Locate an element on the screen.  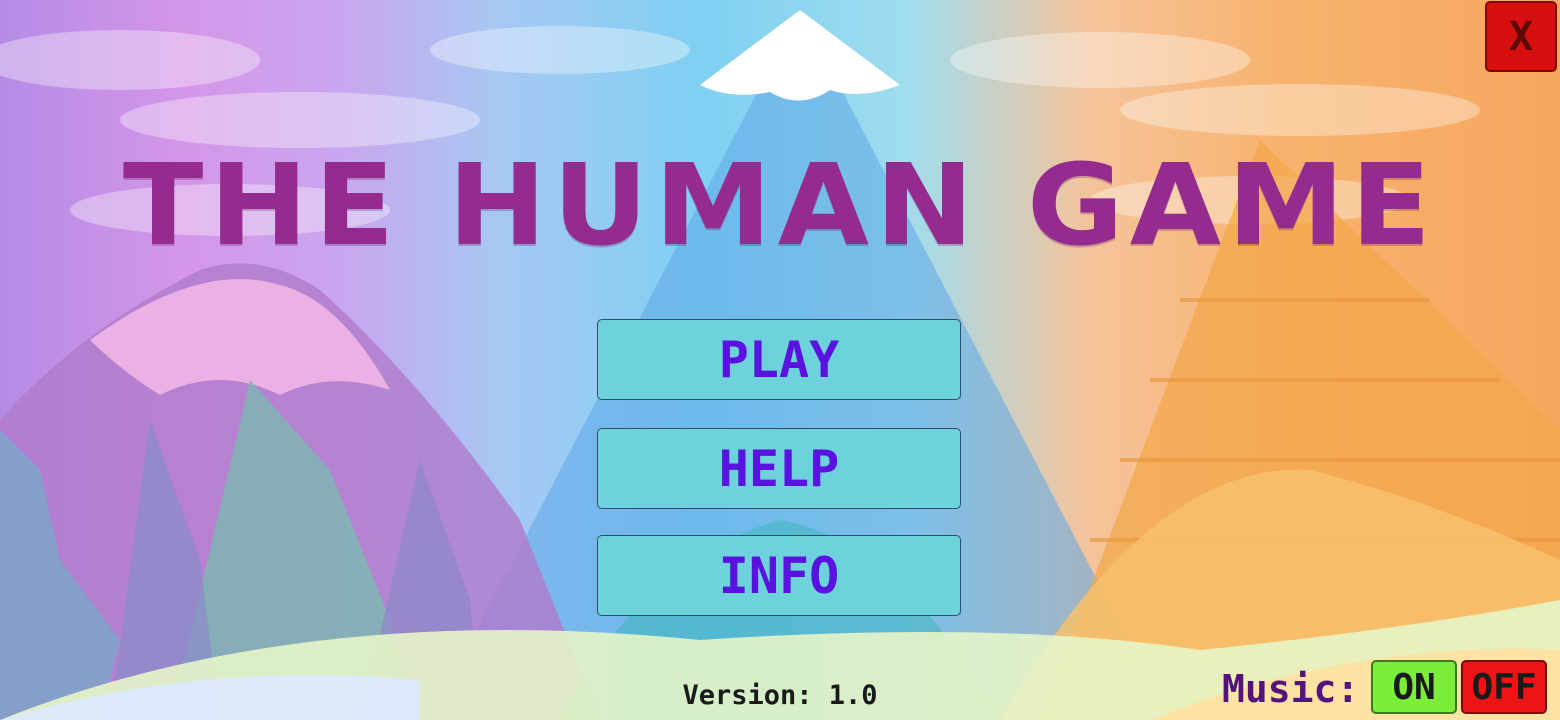
mountain-snowcap is located at coordinates (800, 55).